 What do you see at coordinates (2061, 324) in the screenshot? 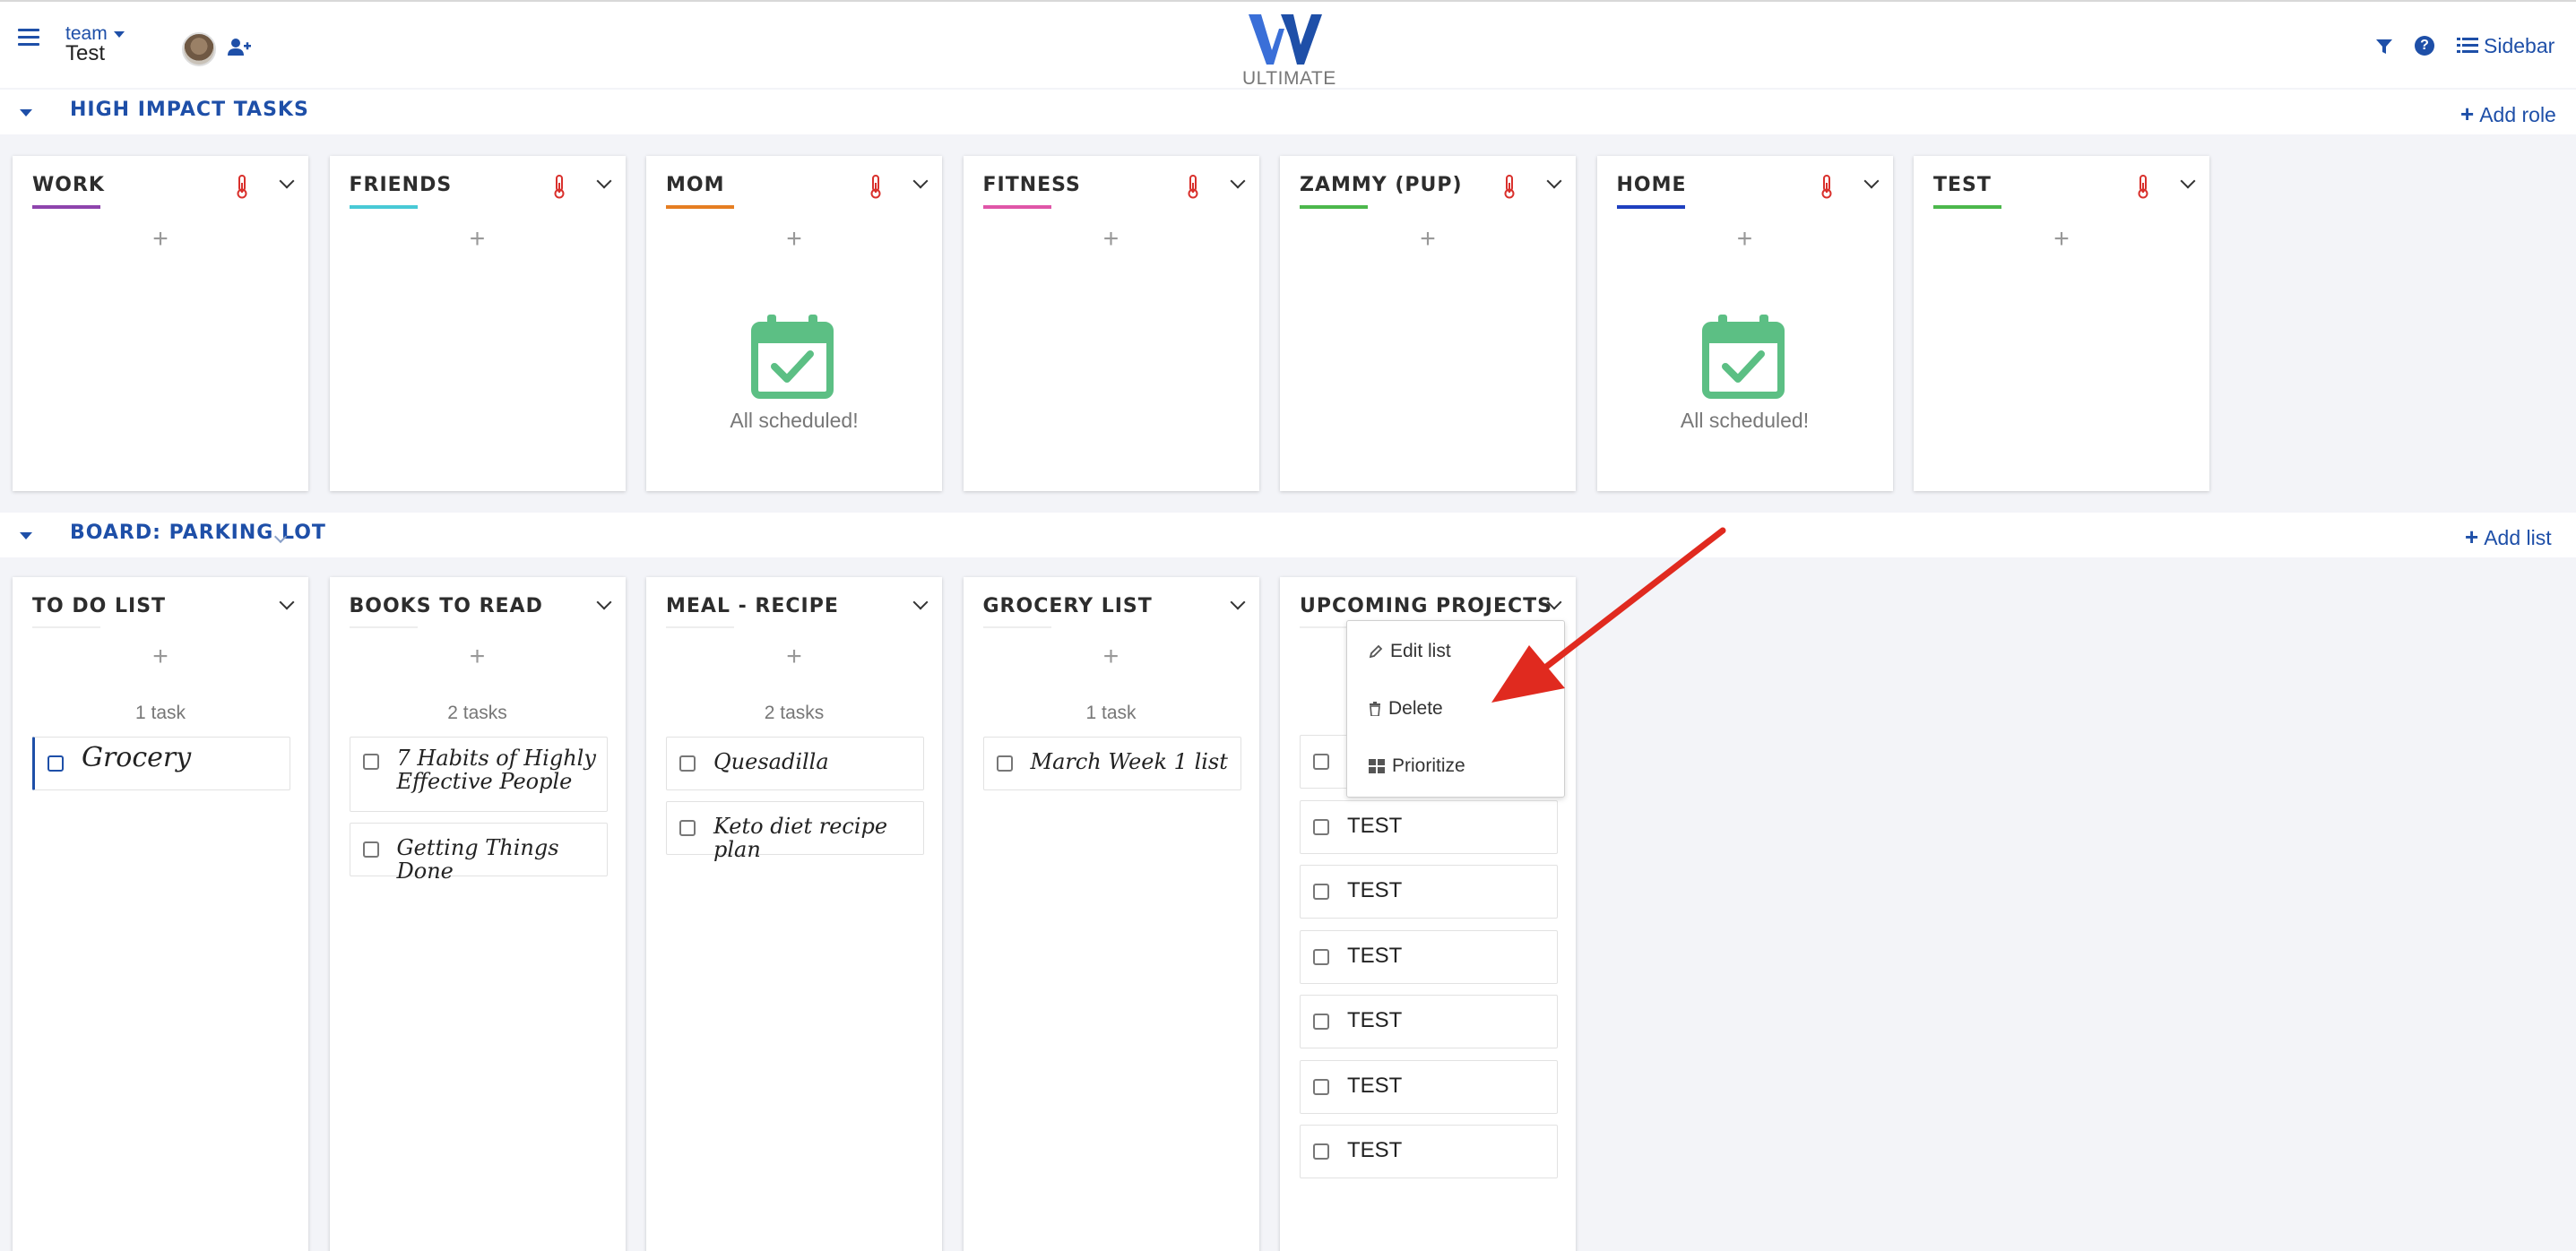
I see `role-card: TEST +` at bounding box center [2061, 324].